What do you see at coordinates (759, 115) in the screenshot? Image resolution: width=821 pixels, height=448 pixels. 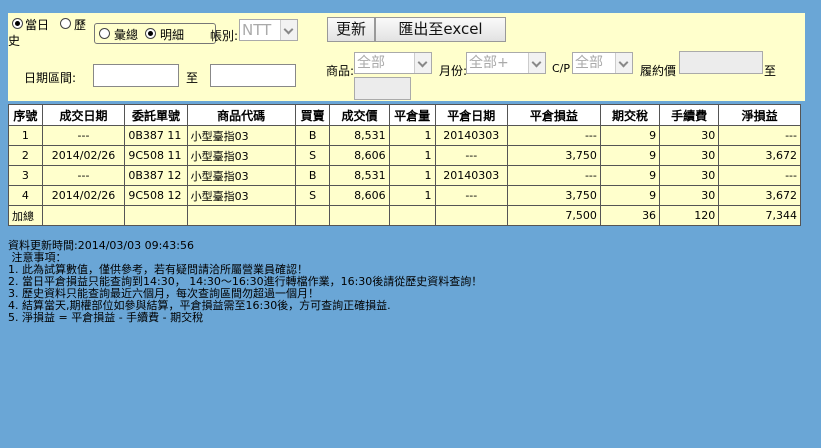 I see `header-net-pnl: 淨損益` at bounding box center [759, 115].